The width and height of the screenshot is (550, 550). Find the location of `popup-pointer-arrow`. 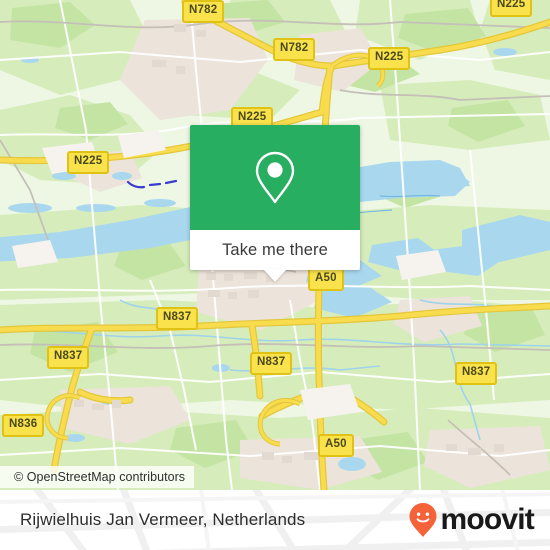

popup-pointer-arrow is located at coordinates (275, 275).